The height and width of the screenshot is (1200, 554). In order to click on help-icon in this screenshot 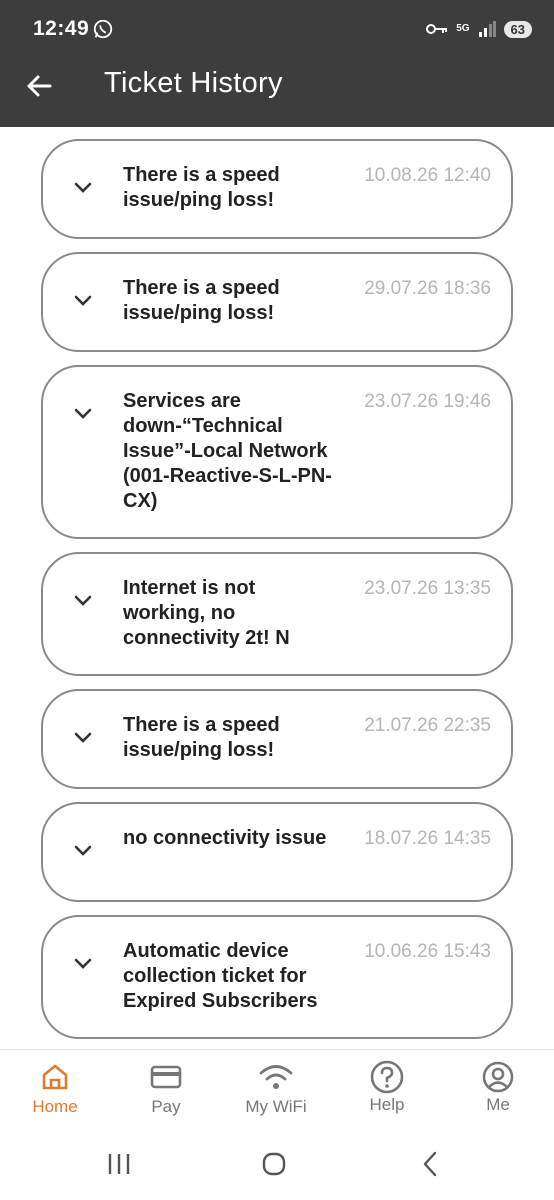, I will do `click(387, 1077)`.